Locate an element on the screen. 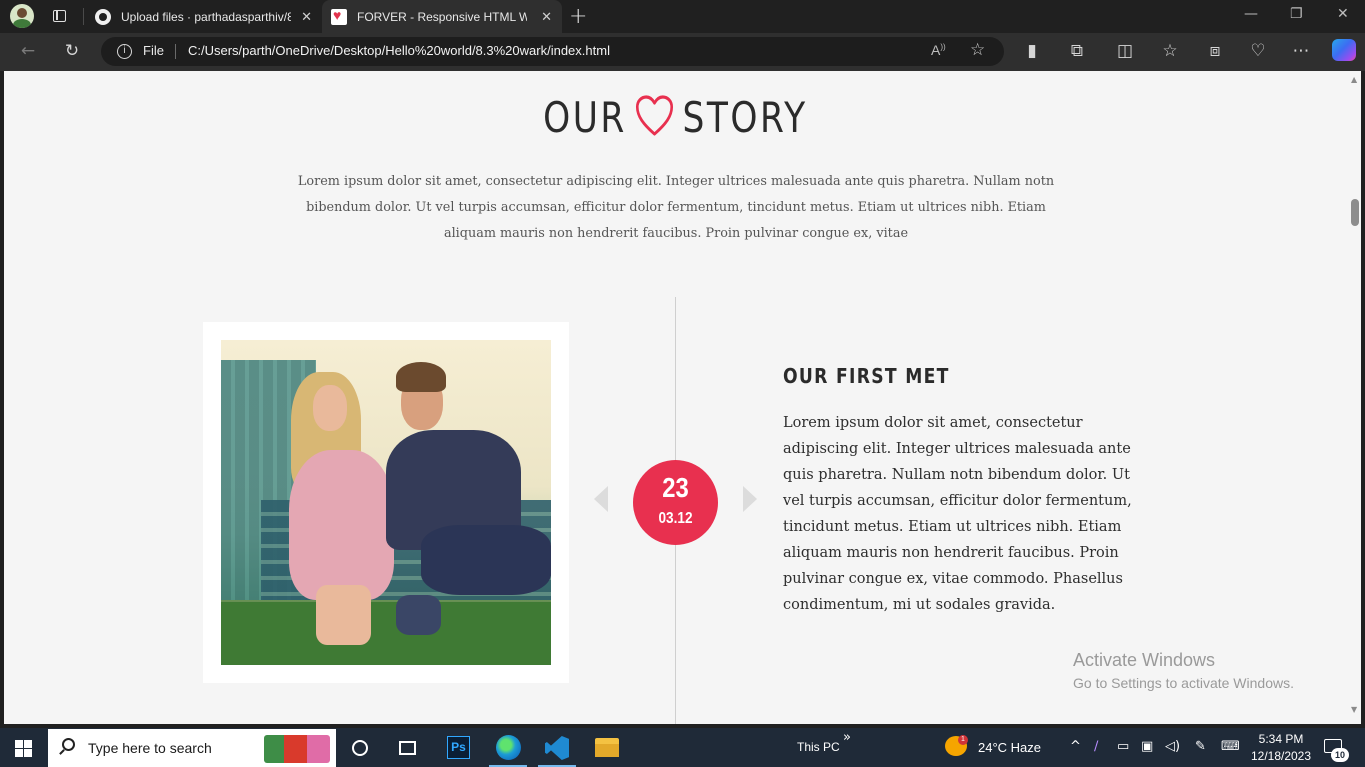 This screenshot has height=767, width=1365. event-month: 03.12 is located at coordinates (675, 518).